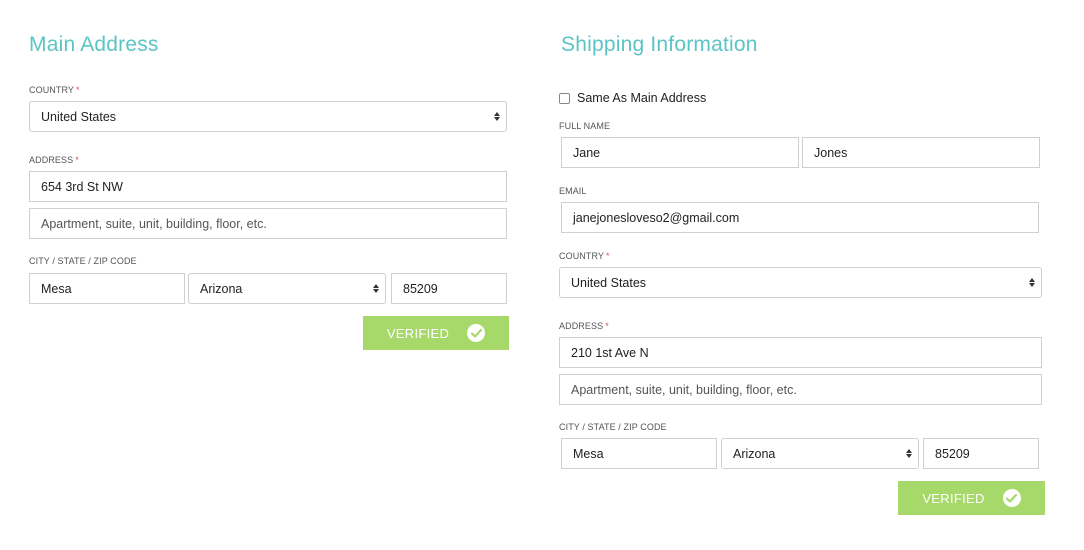 Image resolution: width=1084 pixels, height=550 pixels. I want to click on shipping-verified-label: VERIFIED, so click(953, 498).